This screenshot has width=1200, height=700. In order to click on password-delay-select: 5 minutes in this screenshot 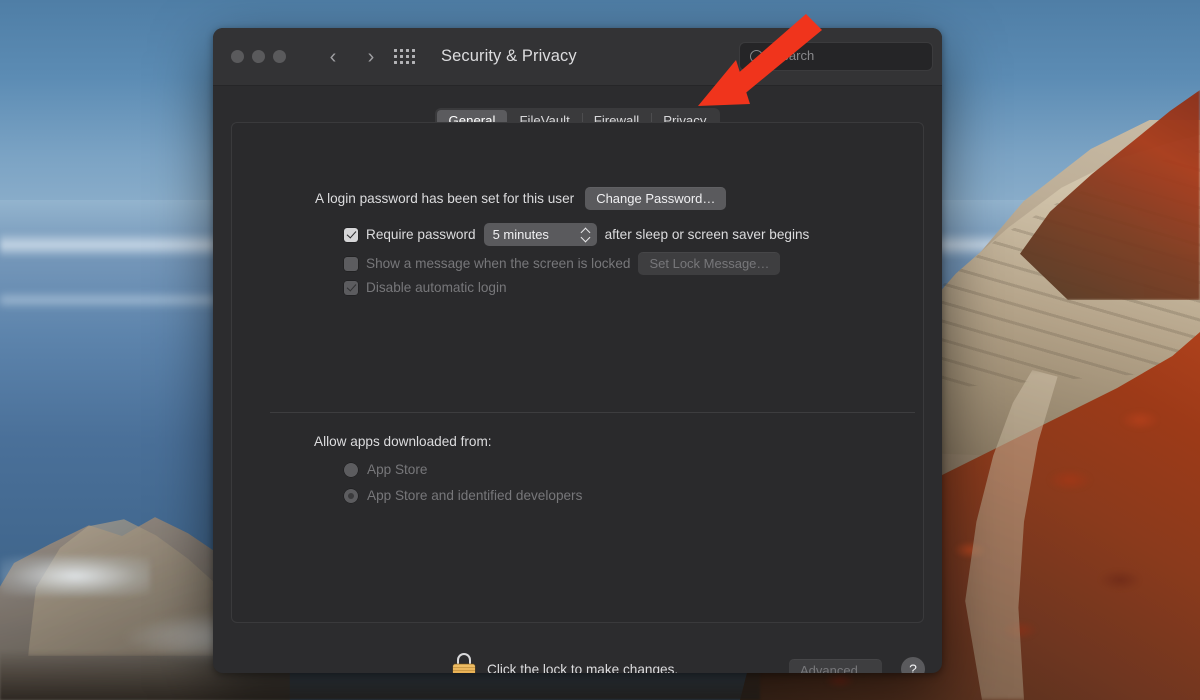, I will do `click(540, 234)`.